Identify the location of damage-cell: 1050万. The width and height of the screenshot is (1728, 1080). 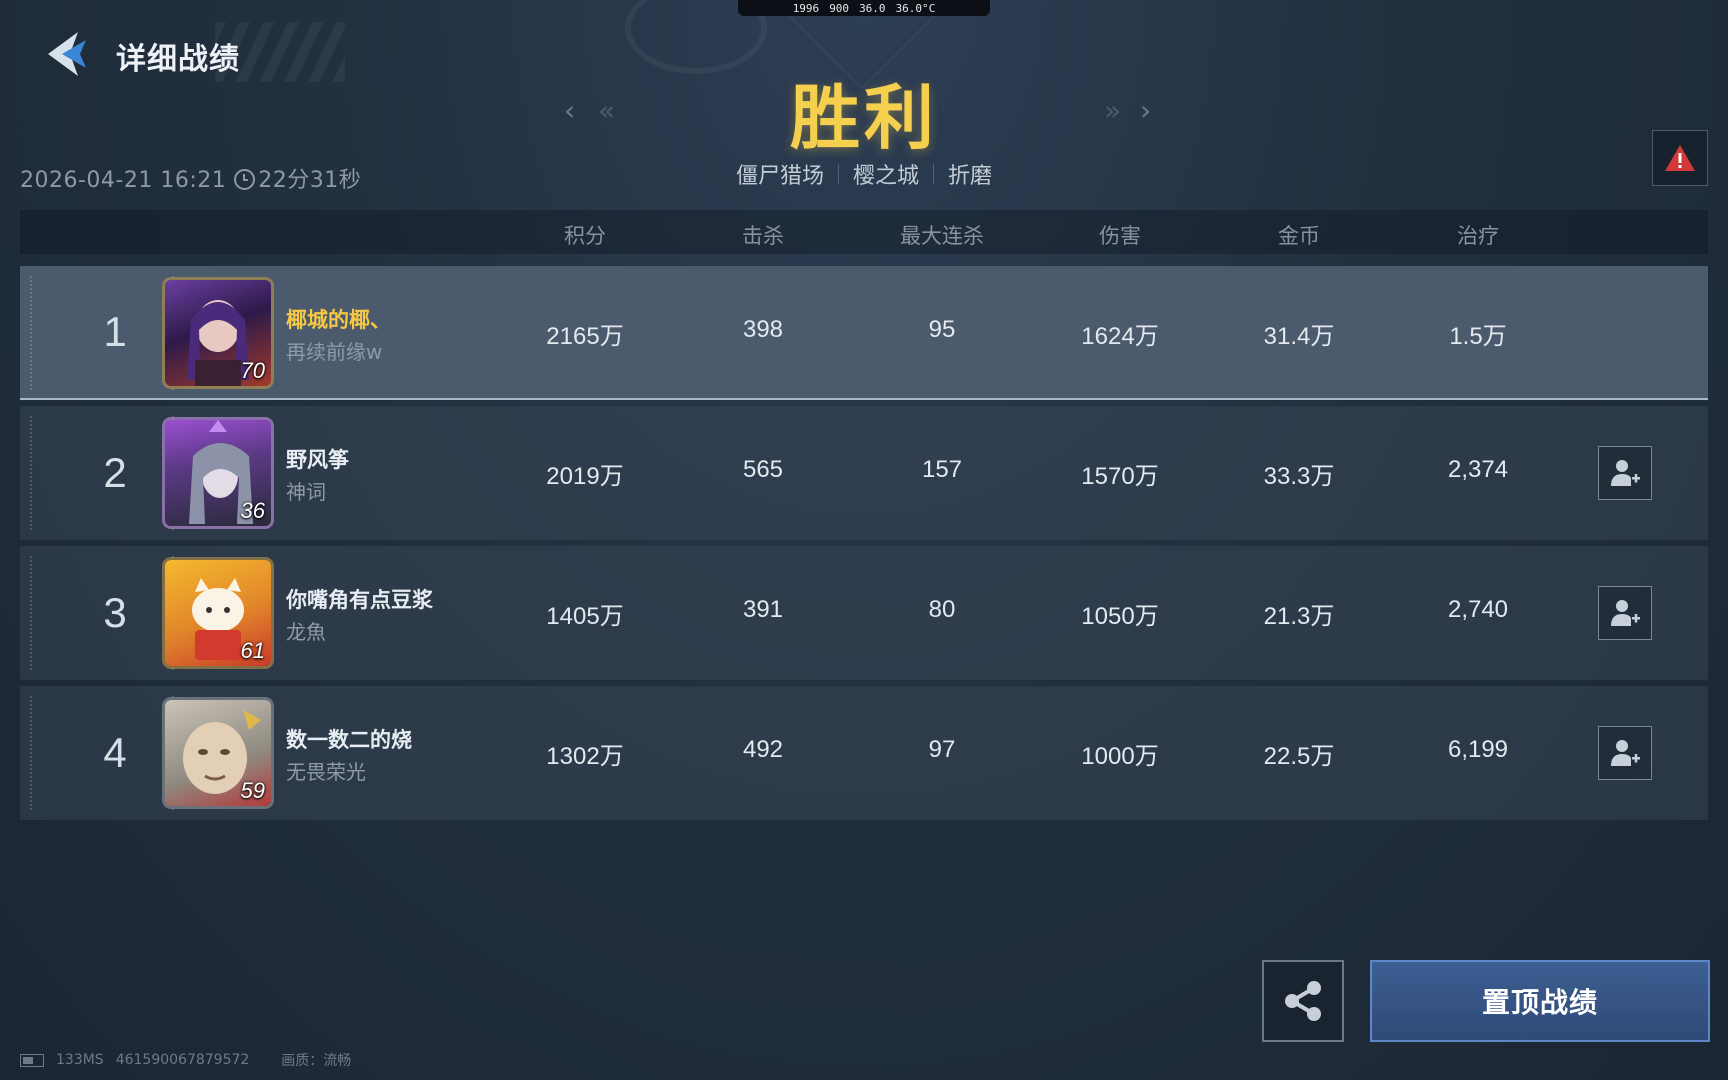
(1120, 616).